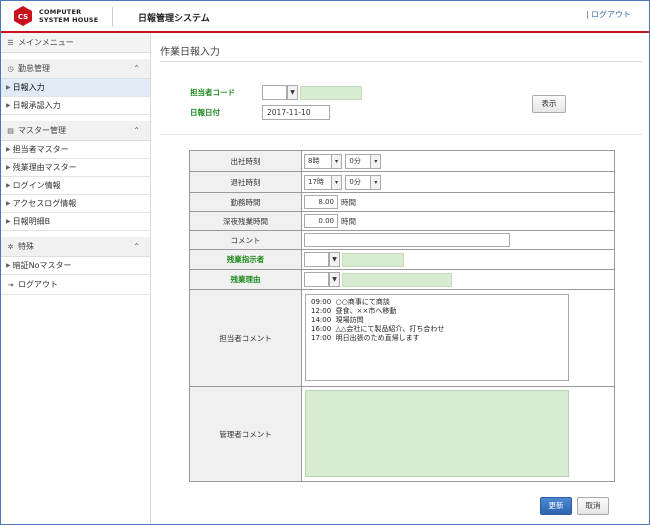 This screenshot has width=650, height=525. I want to click on svg-text: CS, so click(23, 17).